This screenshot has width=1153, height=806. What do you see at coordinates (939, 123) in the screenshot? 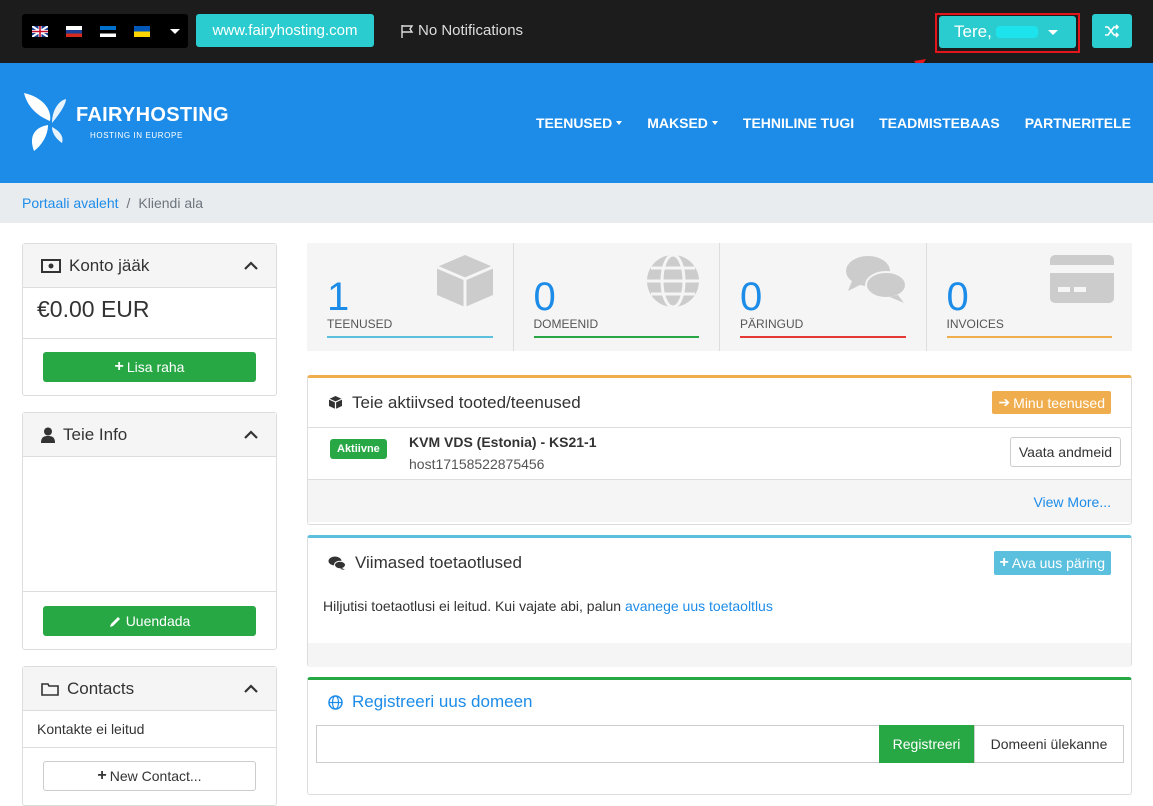
I see `nav-item-teadmistebaas: TEADMISTEBAAS` at bounding box center [939, 123].